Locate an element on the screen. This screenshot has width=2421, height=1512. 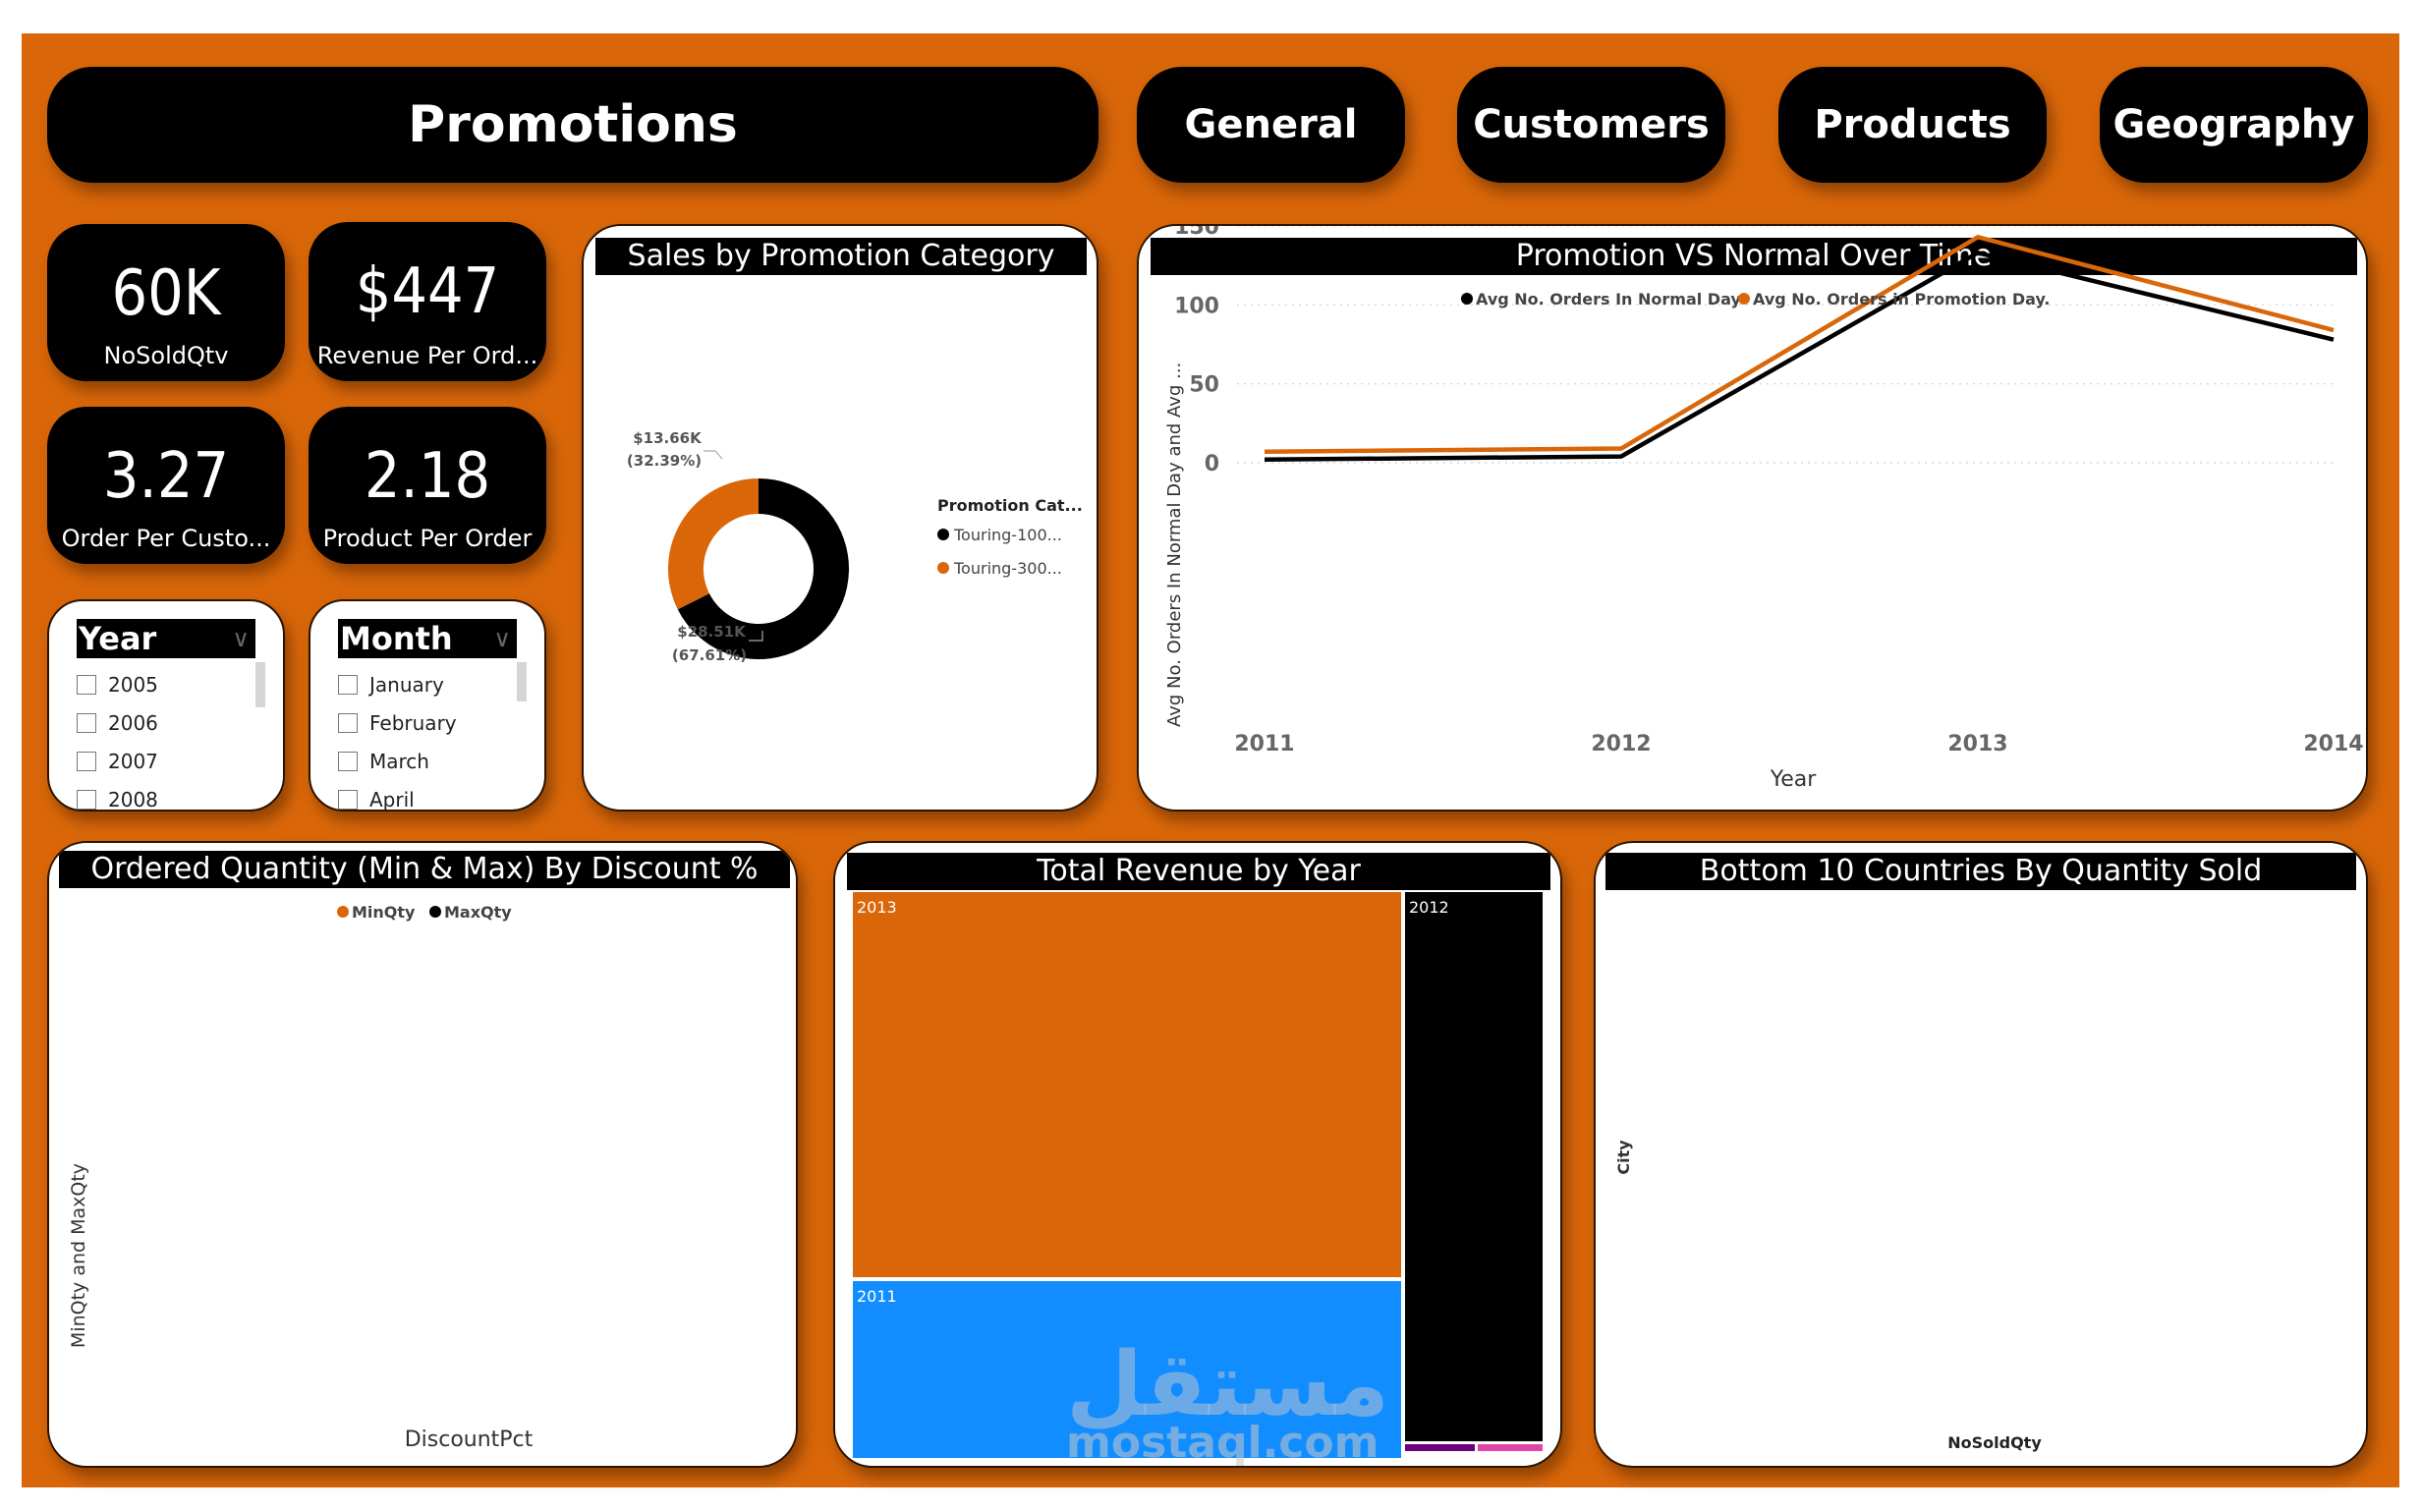
month-slicer-header: Month ∨ is located at coordinates (427, 638).